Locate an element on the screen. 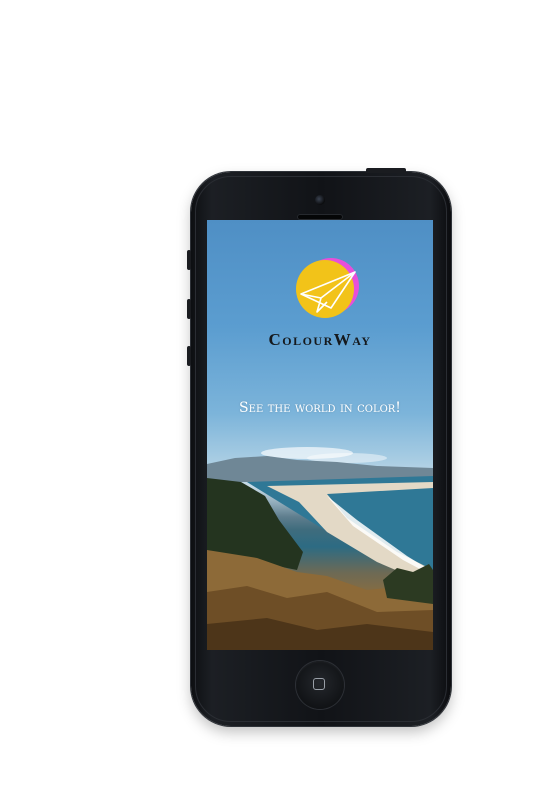 The height and width of the screenshot is (810, 540). volume-down-button is located at coordinates (189, 356).